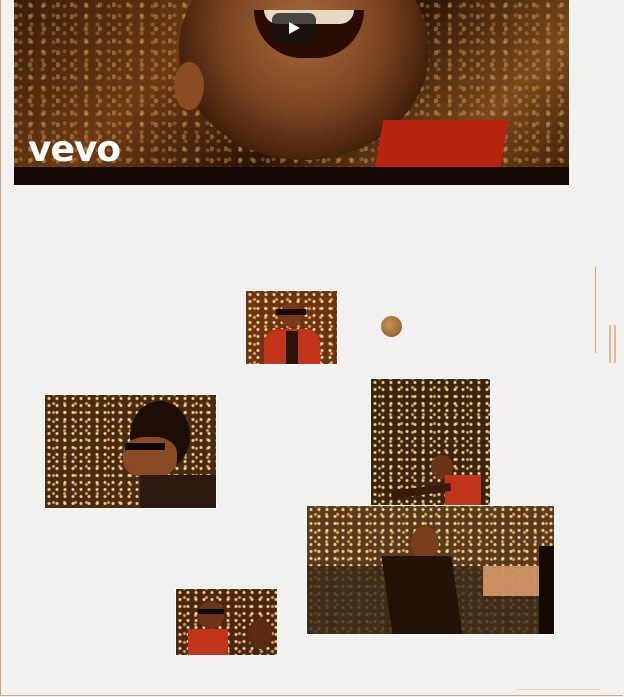 This screenshot has height=697, width=624. I want to click on decorative-orb, so click(391, 326).